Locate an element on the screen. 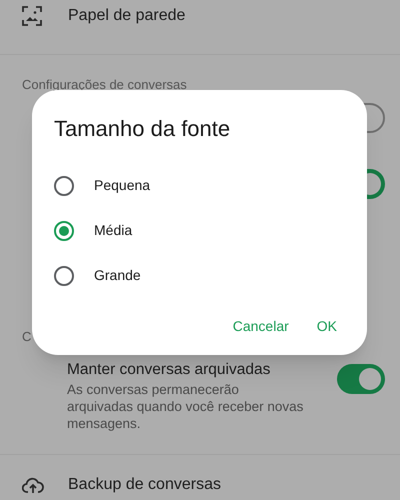 The height and width of the screenshot is (500, 400). dialog-button: OK is located at coordinates (326, 326).